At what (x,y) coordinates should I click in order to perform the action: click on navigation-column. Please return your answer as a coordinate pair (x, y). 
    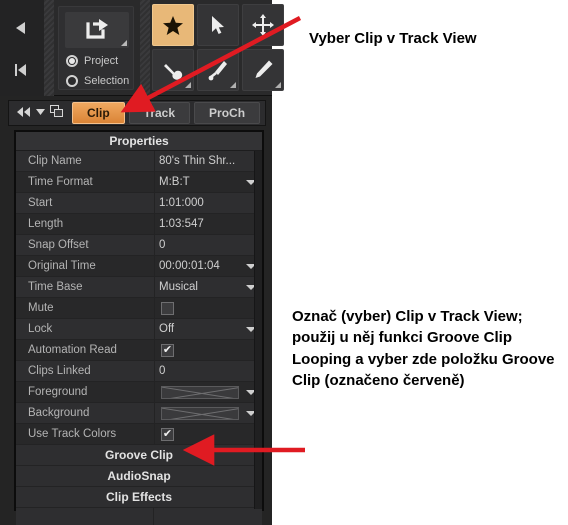
    Looking at the image, I should click on (22, 48).